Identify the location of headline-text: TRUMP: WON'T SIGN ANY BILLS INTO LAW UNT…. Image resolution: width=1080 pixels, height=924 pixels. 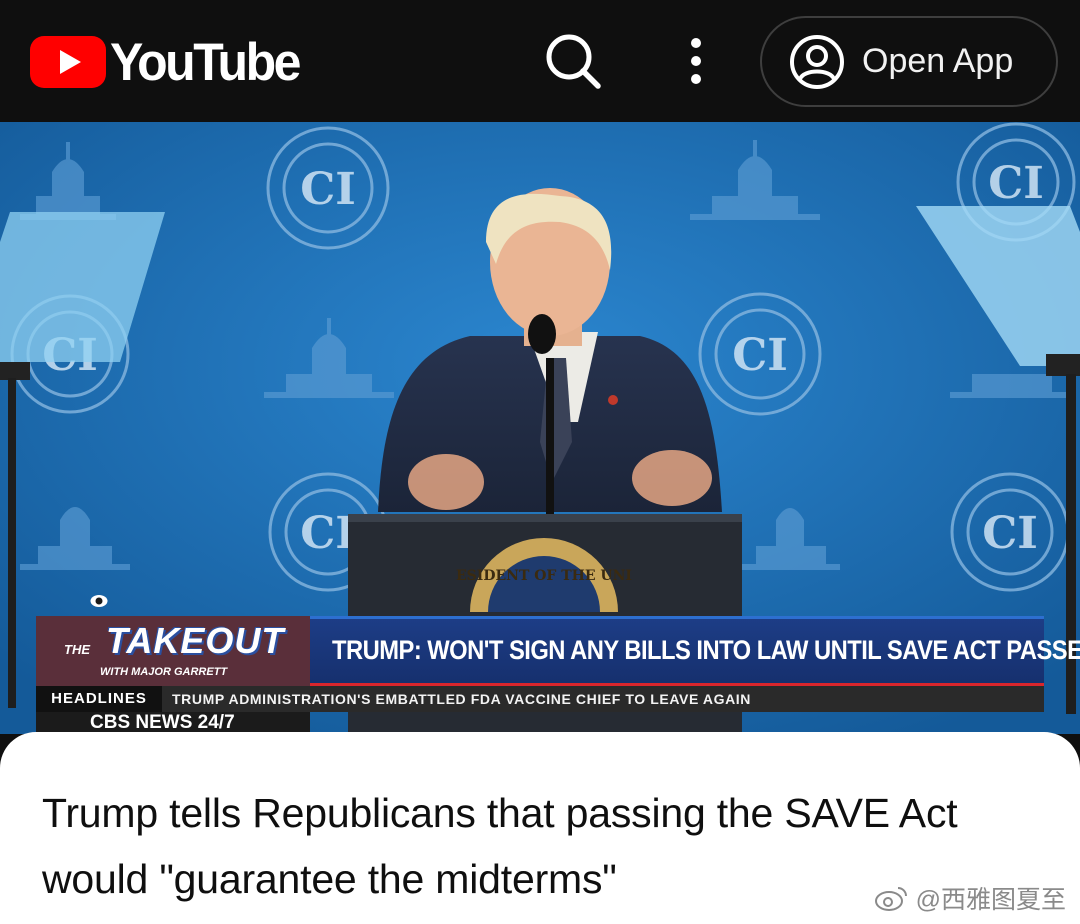
(706, 650).